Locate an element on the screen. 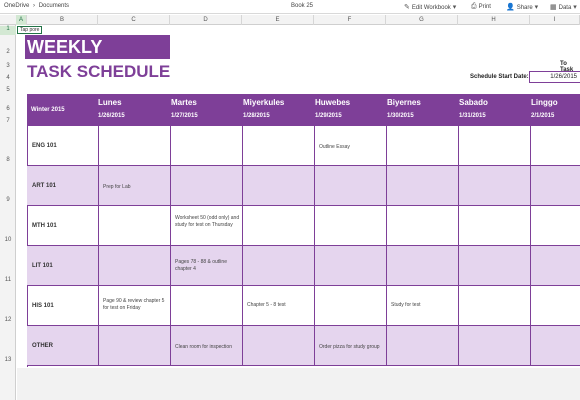 The width and height of the screenshot is (580, 400). date-header: 1/29/2015 is located at coordinates (328, 116).